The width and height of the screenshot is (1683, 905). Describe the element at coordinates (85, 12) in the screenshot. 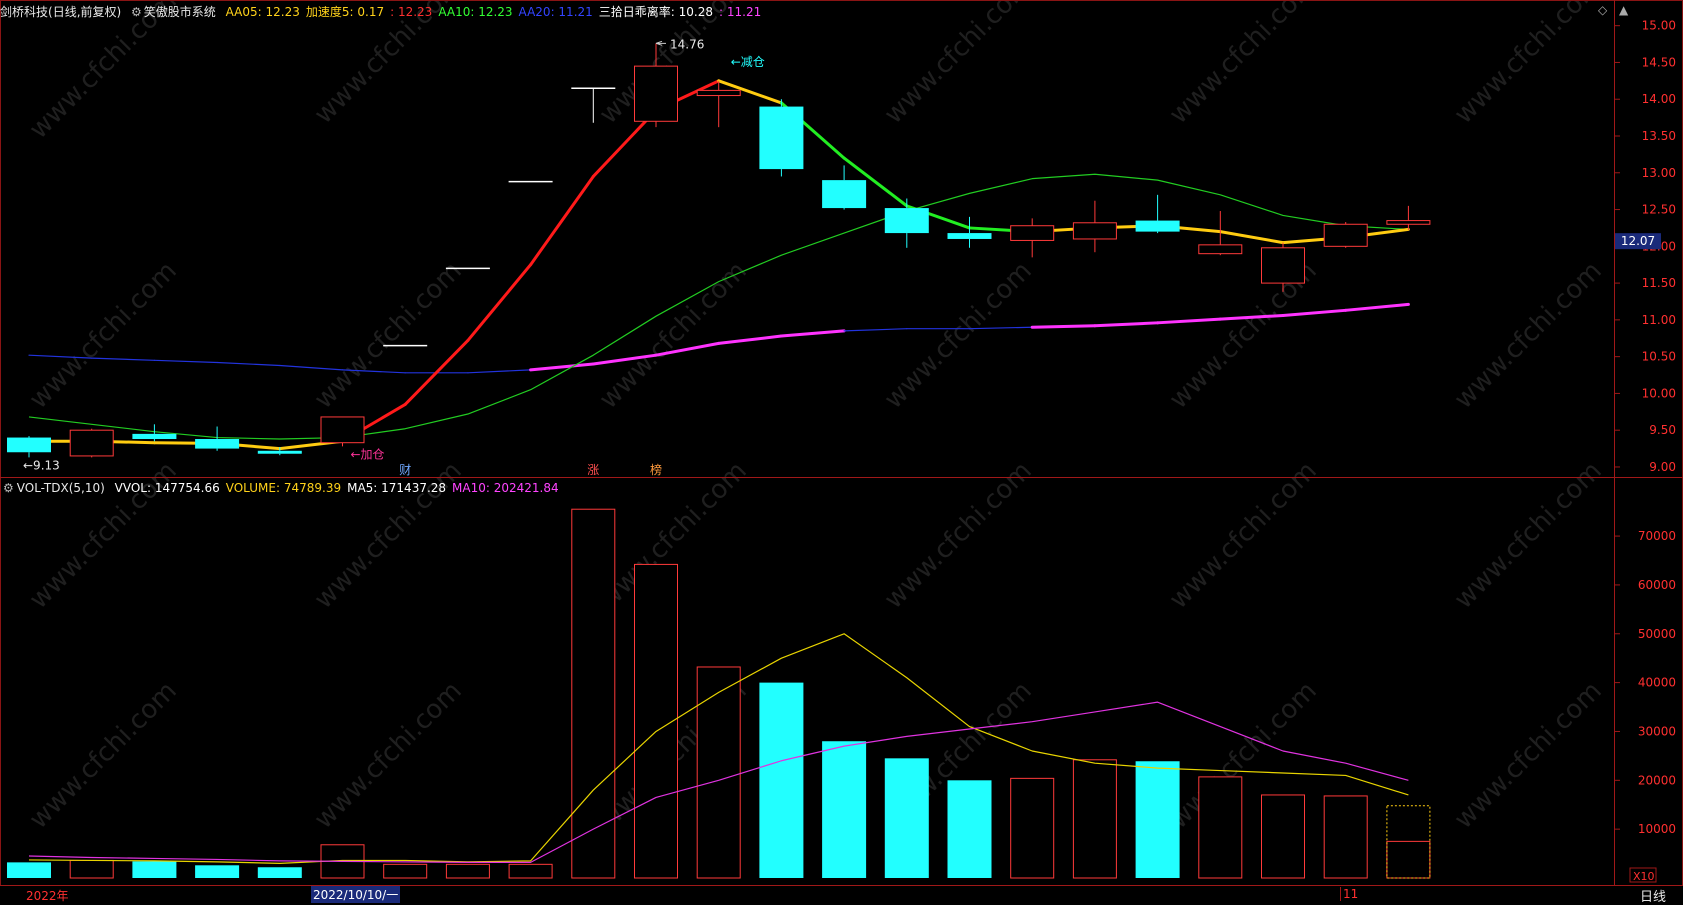

I see `chart-period: (日线,前复权)` at that location.